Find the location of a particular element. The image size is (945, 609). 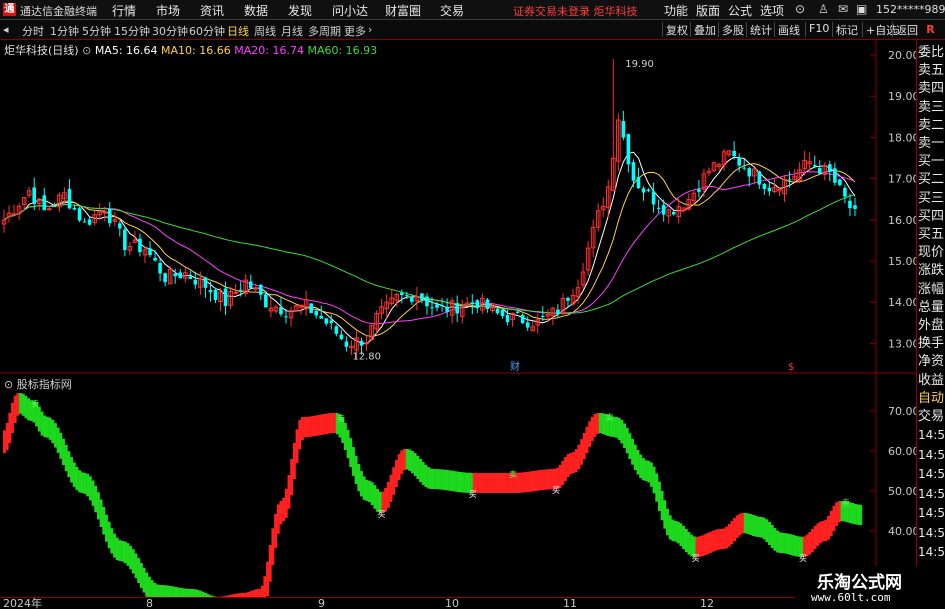

period-60min: 60分钟 is located at coordinates (207, 31).